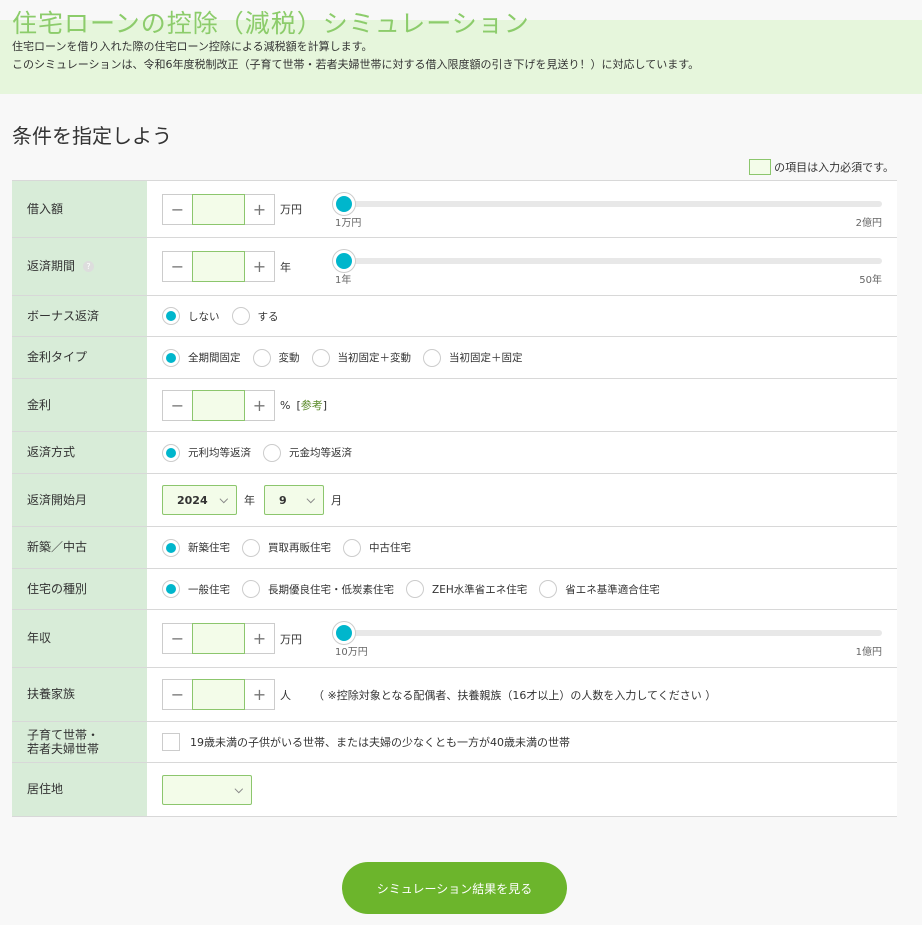  I want to click on house-type-radio-group: 一般住宅 長期優良住宅・低炭素住宅 ZEH水準省エネ住宅 省エネ基準適合住宅, so click(417, 589).